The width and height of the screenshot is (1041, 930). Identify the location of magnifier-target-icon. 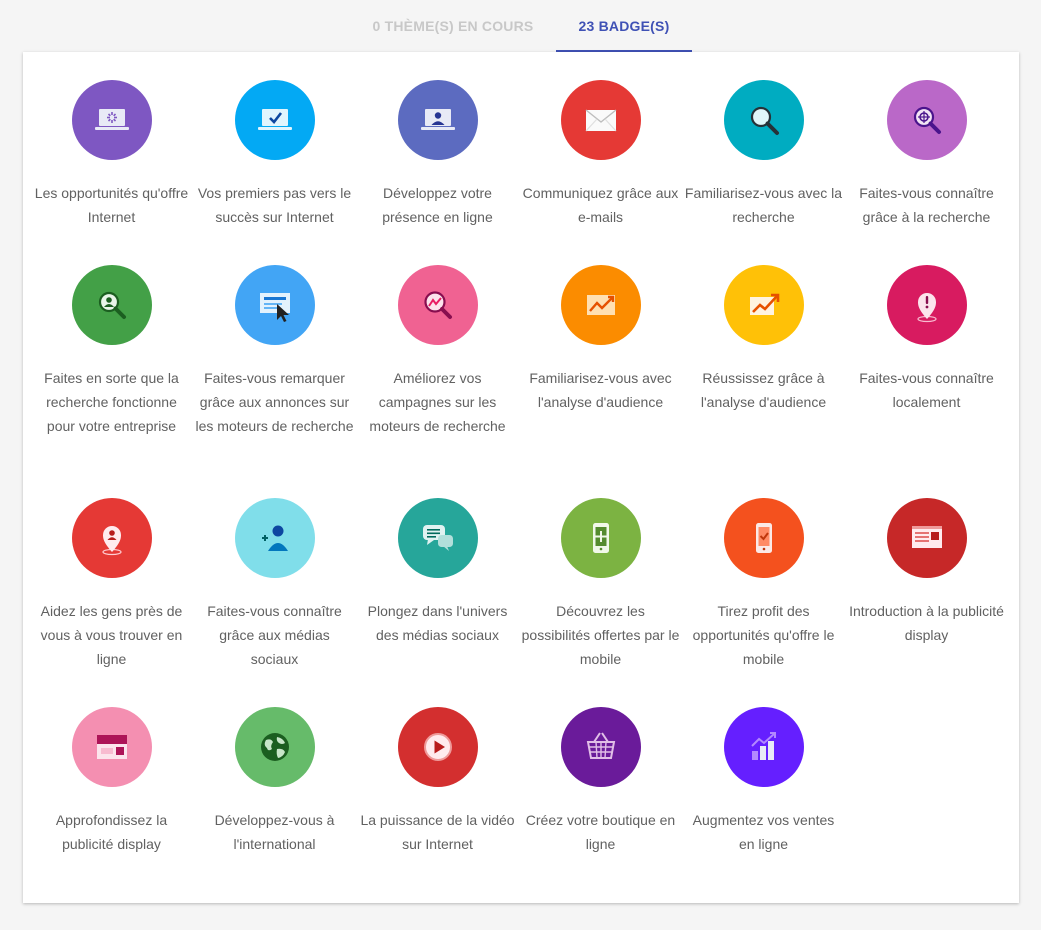
(927, 120).